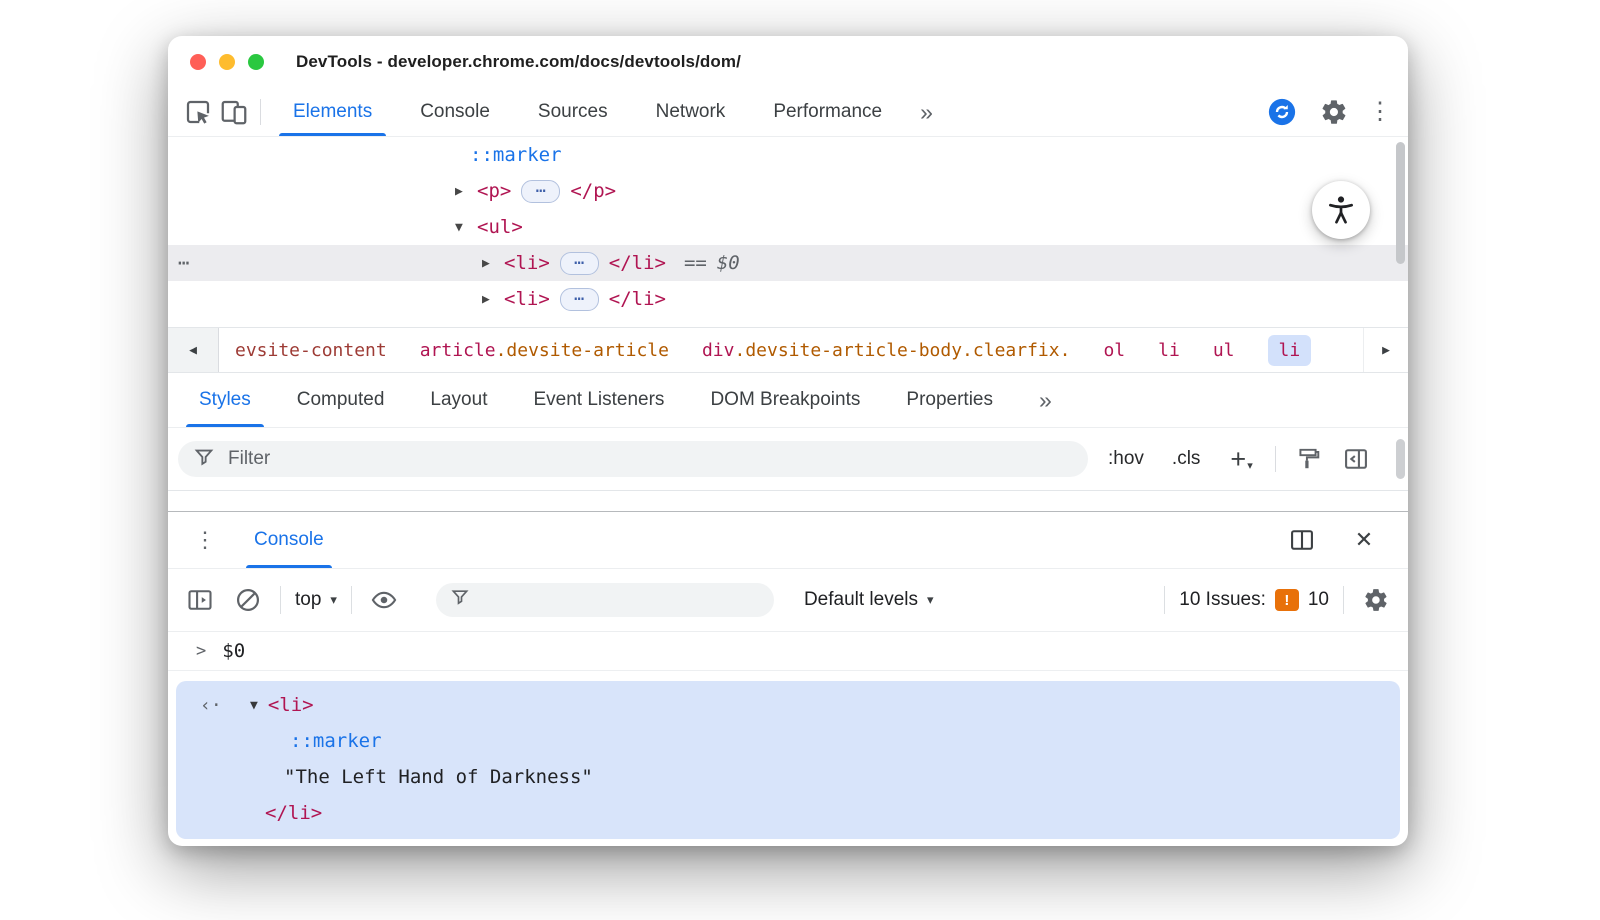  What do you see at coordinates (516, 155) in the screenshot?
I see `pseudo-element-label: ::marker` at bounding box center [516, 155].